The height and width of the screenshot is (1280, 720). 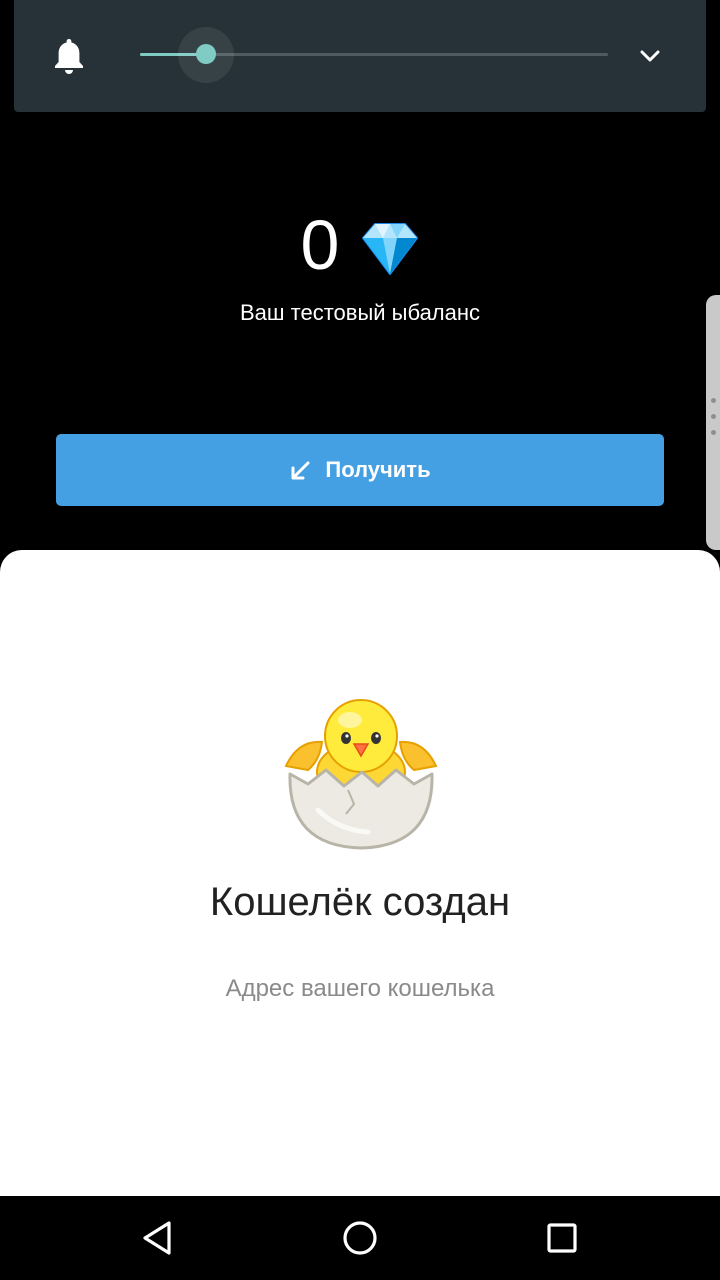 What do you see at coordinates (158, 1238) in the screenshot?
I see `back-icon` at bounding box center [158, 1238].